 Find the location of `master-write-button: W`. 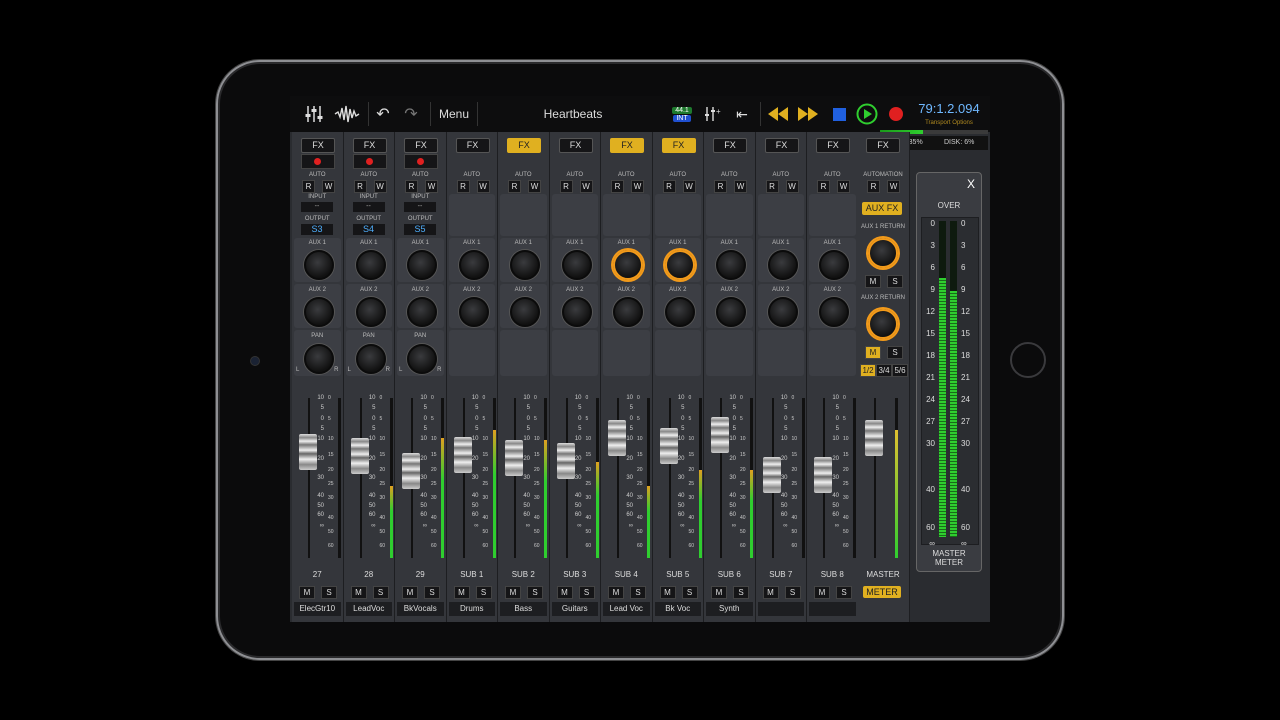

master-write-button: W is located at coordinates (893, 186).